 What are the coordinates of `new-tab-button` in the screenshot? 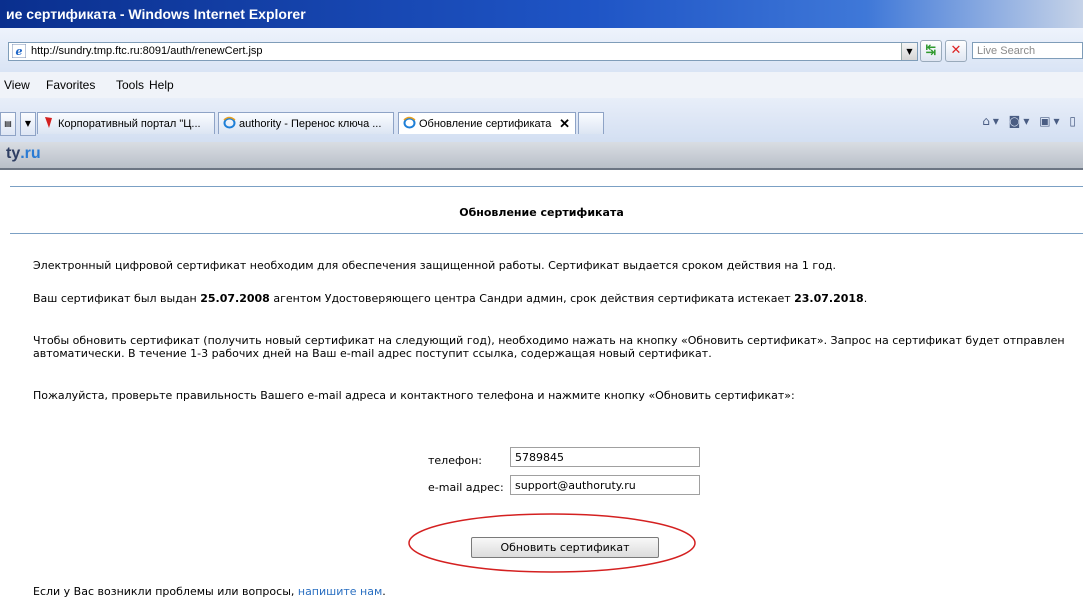 It's located at (591, 123).